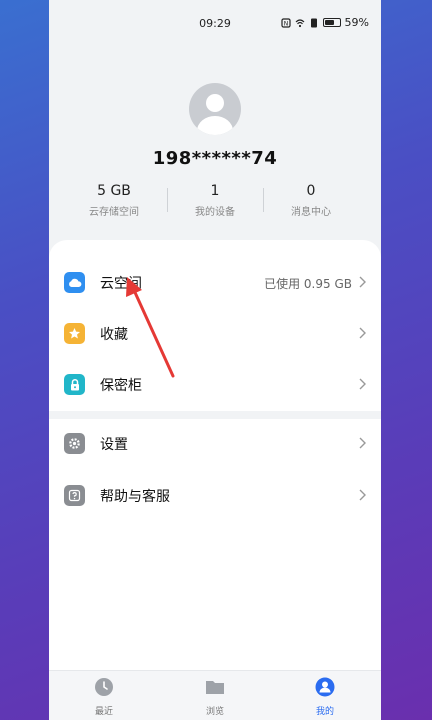  I want to click on wifi-icon, so click(299, 22).